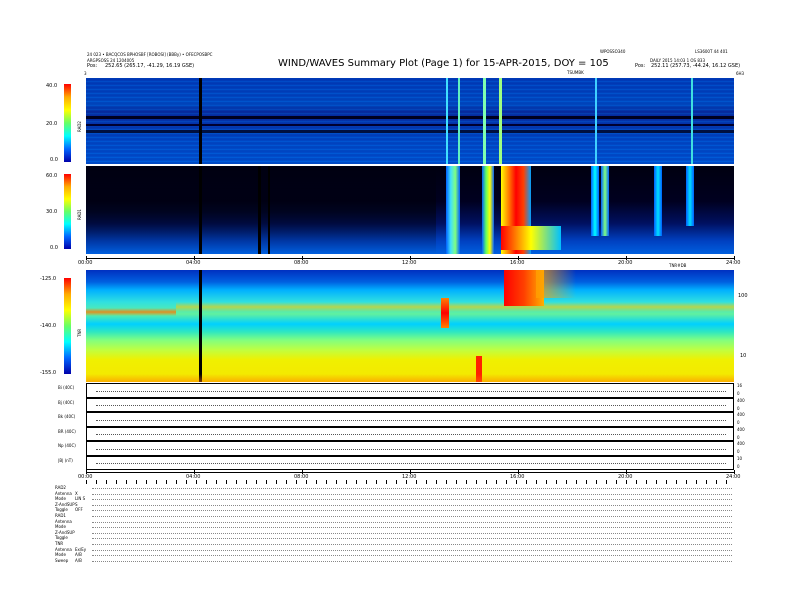 This screenshot has width=792, height=612. Describe the element at coordinates (67, 123) in the screenshot. I see `rad2-colorbar` at that location.